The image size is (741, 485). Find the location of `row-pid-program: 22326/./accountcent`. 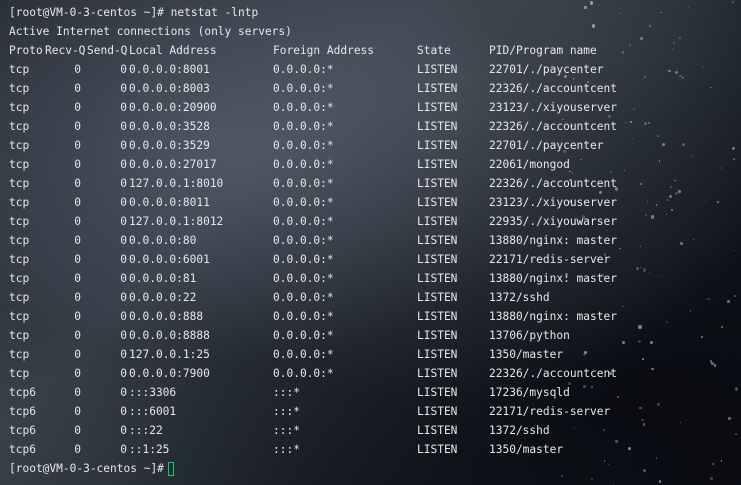

row-pid-program: 22326/./accountcent is located at coordinates (553, 88).